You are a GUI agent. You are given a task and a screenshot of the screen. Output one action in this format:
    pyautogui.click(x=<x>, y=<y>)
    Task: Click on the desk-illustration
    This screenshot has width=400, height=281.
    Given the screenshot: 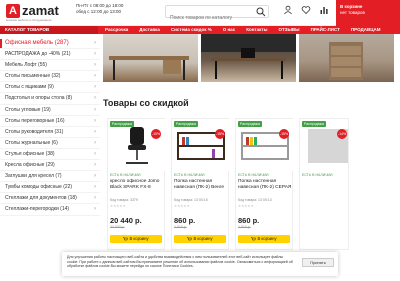 What is the action you would take?
    pyautogui.click(x=149, y=68)
    